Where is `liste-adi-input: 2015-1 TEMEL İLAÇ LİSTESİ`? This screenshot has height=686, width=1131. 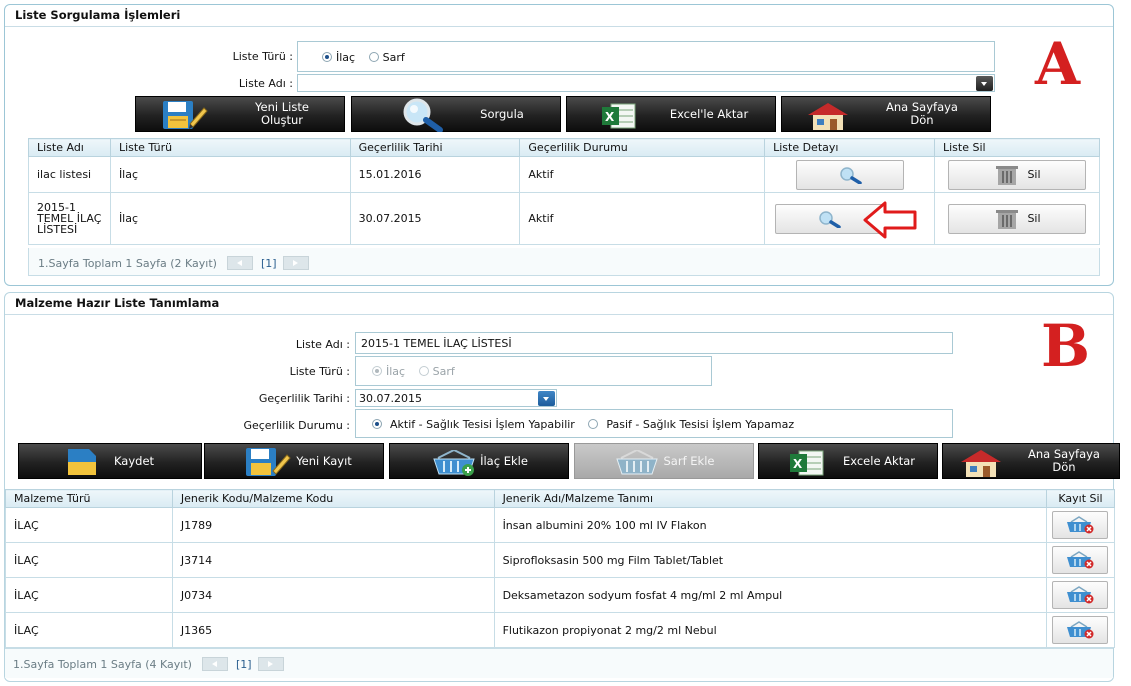 liste-adi-input: 2015-1 TEMEL İLAÇ LİSTESİ is located at coordinates (654, 343).